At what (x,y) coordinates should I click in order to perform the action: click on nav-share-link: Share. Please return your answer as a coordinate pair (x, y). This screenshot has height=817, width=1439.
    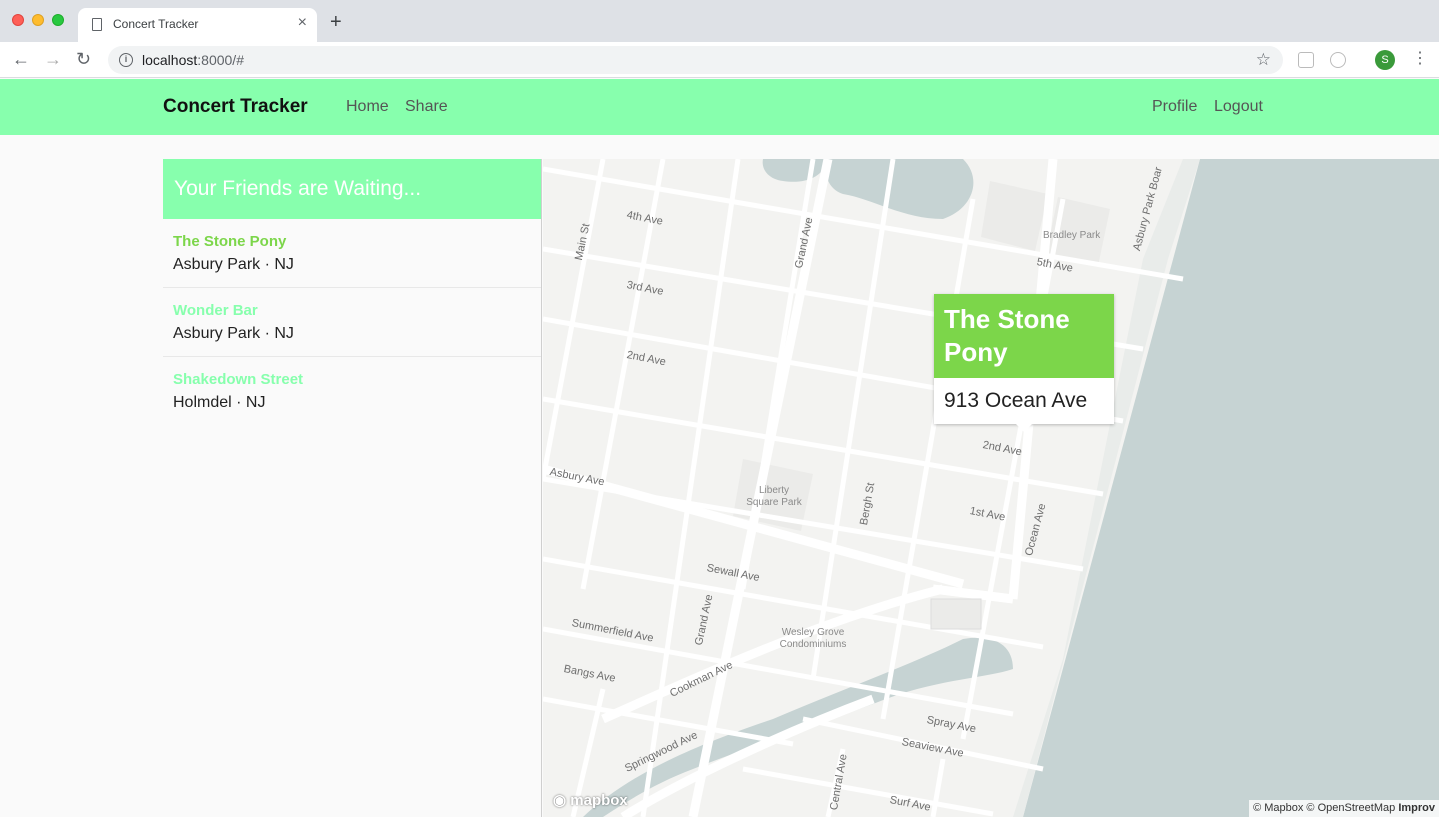
    Looking at the image, I should click on (426, 107).